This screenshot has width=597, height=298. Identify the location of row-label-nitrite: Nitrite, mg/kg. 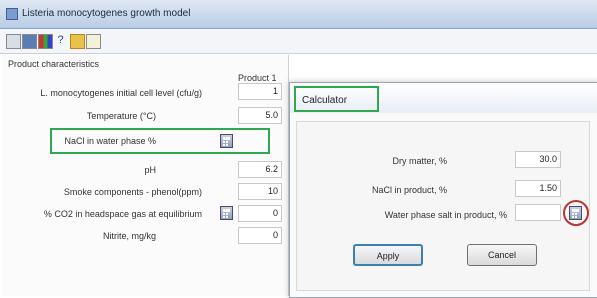
(129, 236).